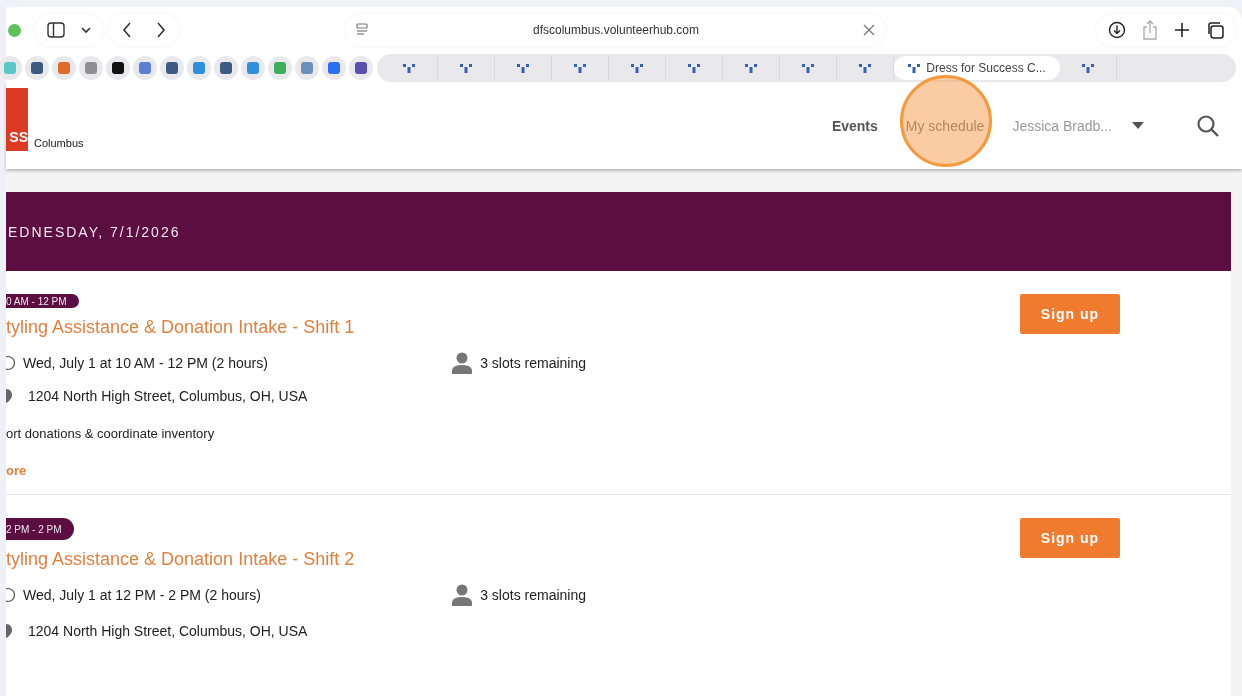 The image size is (1242, 696). I want to click on nav-link: Events, so click(854, 126).